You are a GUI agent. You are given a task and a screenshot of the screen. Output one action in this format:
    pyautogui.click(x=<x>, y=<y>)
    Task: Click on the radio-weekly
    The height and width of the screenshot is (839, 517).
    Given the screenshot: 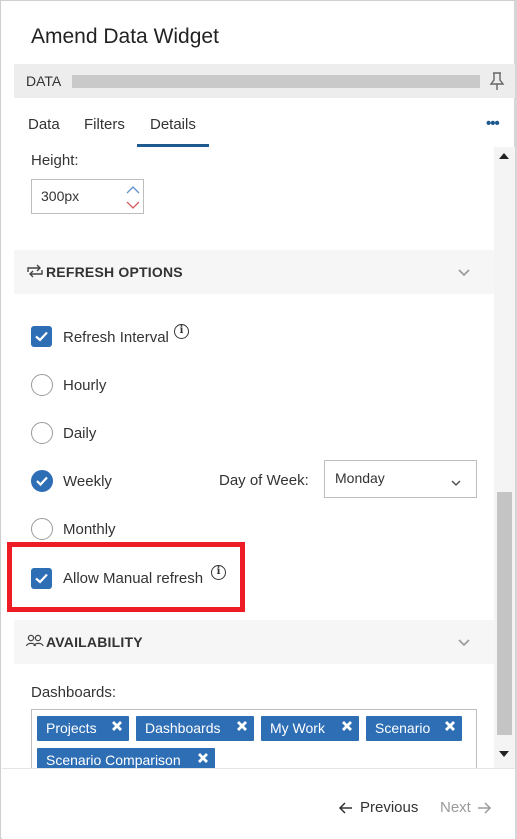 What is the action you would take?
    pyautogui.click(x=42, y=481)
    